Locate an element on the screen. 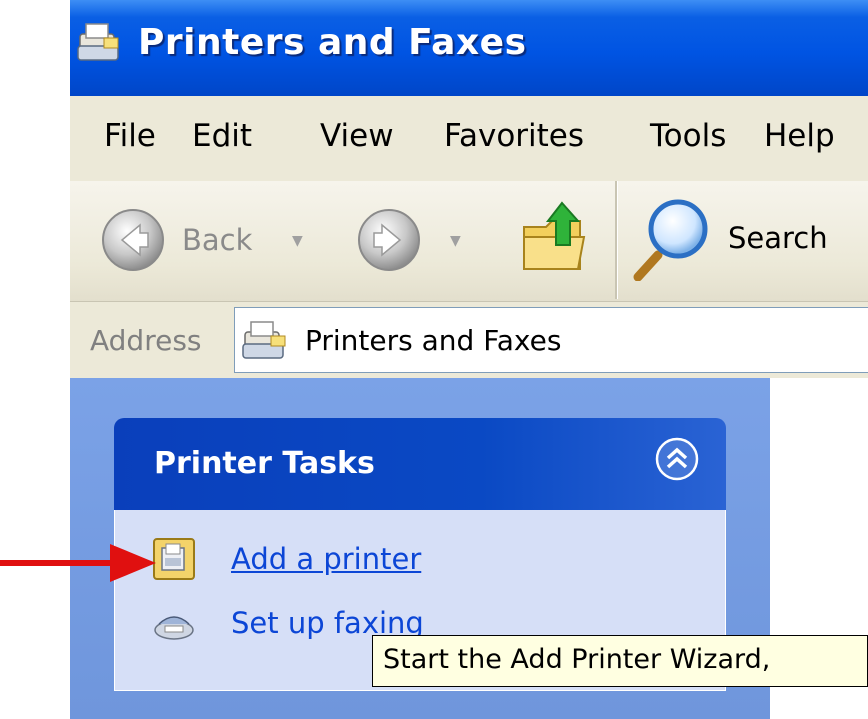 Image resolution: width=868 pixels, height=719 pixels. title-bar: Printers and Faxes is located at coordinates (469, 48).